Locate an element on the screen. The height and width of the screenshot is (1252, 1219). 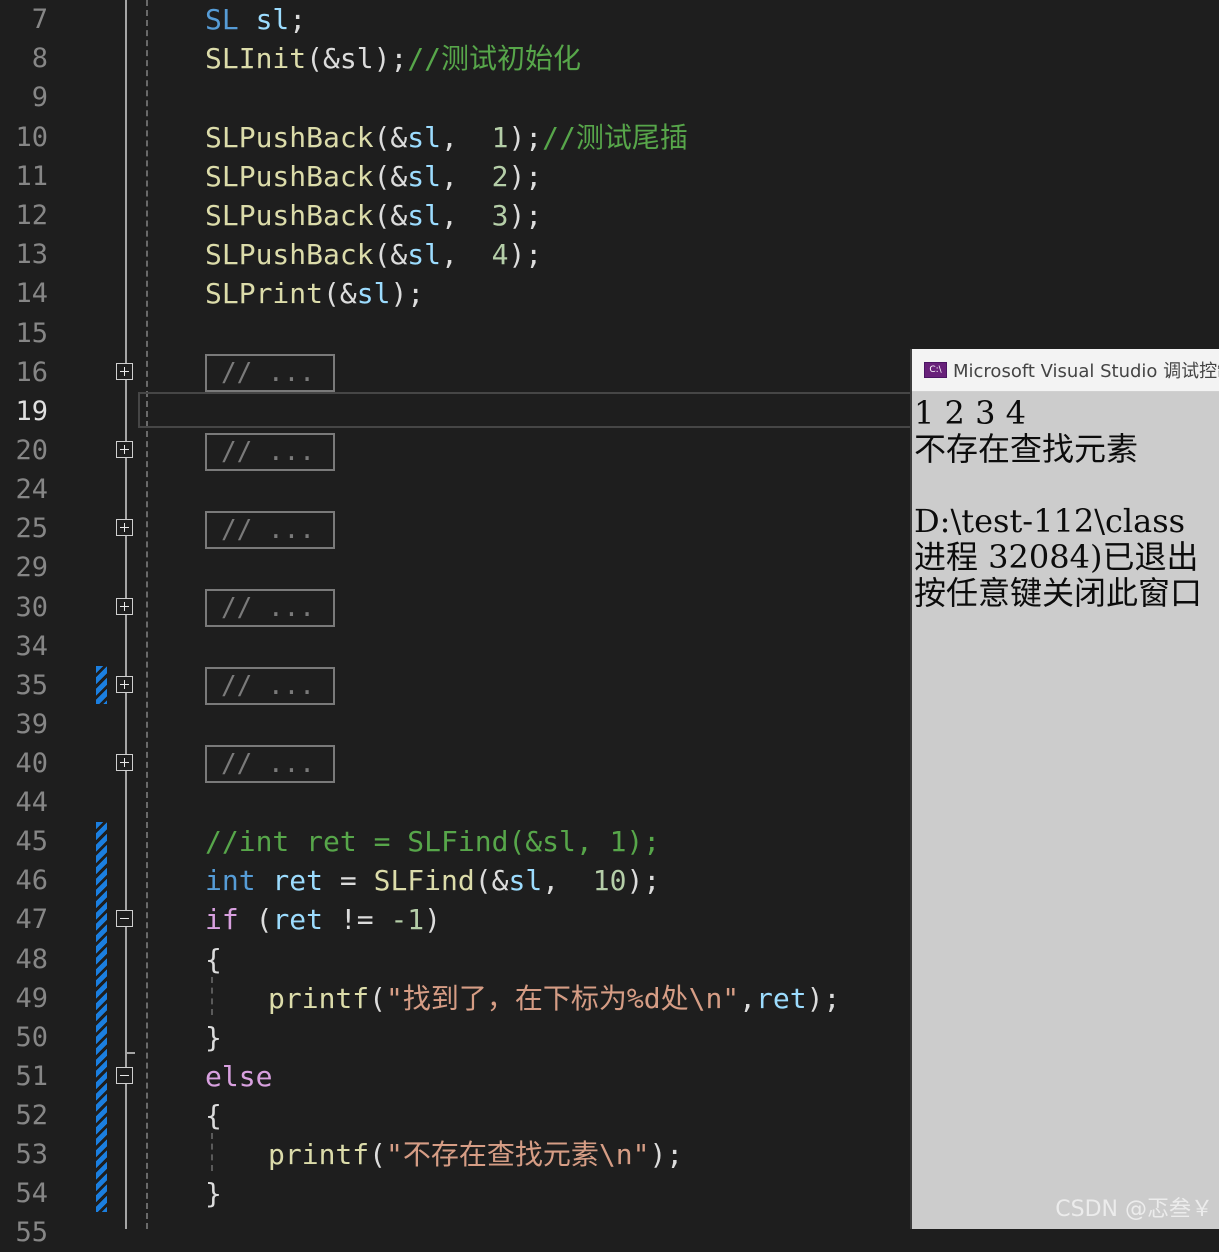
code-line-52: { is located at coordinates (213, 1115).